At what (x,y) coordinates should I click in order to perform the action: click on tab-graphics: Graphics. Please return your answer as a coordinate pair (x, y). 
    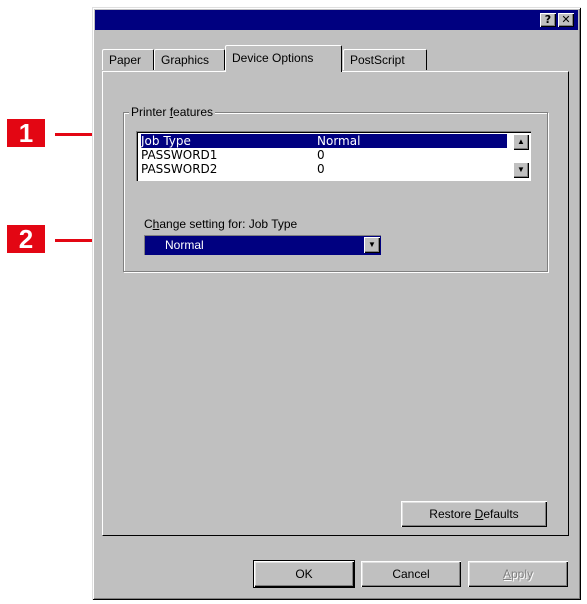
    Looking at the image, I should click on (189, 59).